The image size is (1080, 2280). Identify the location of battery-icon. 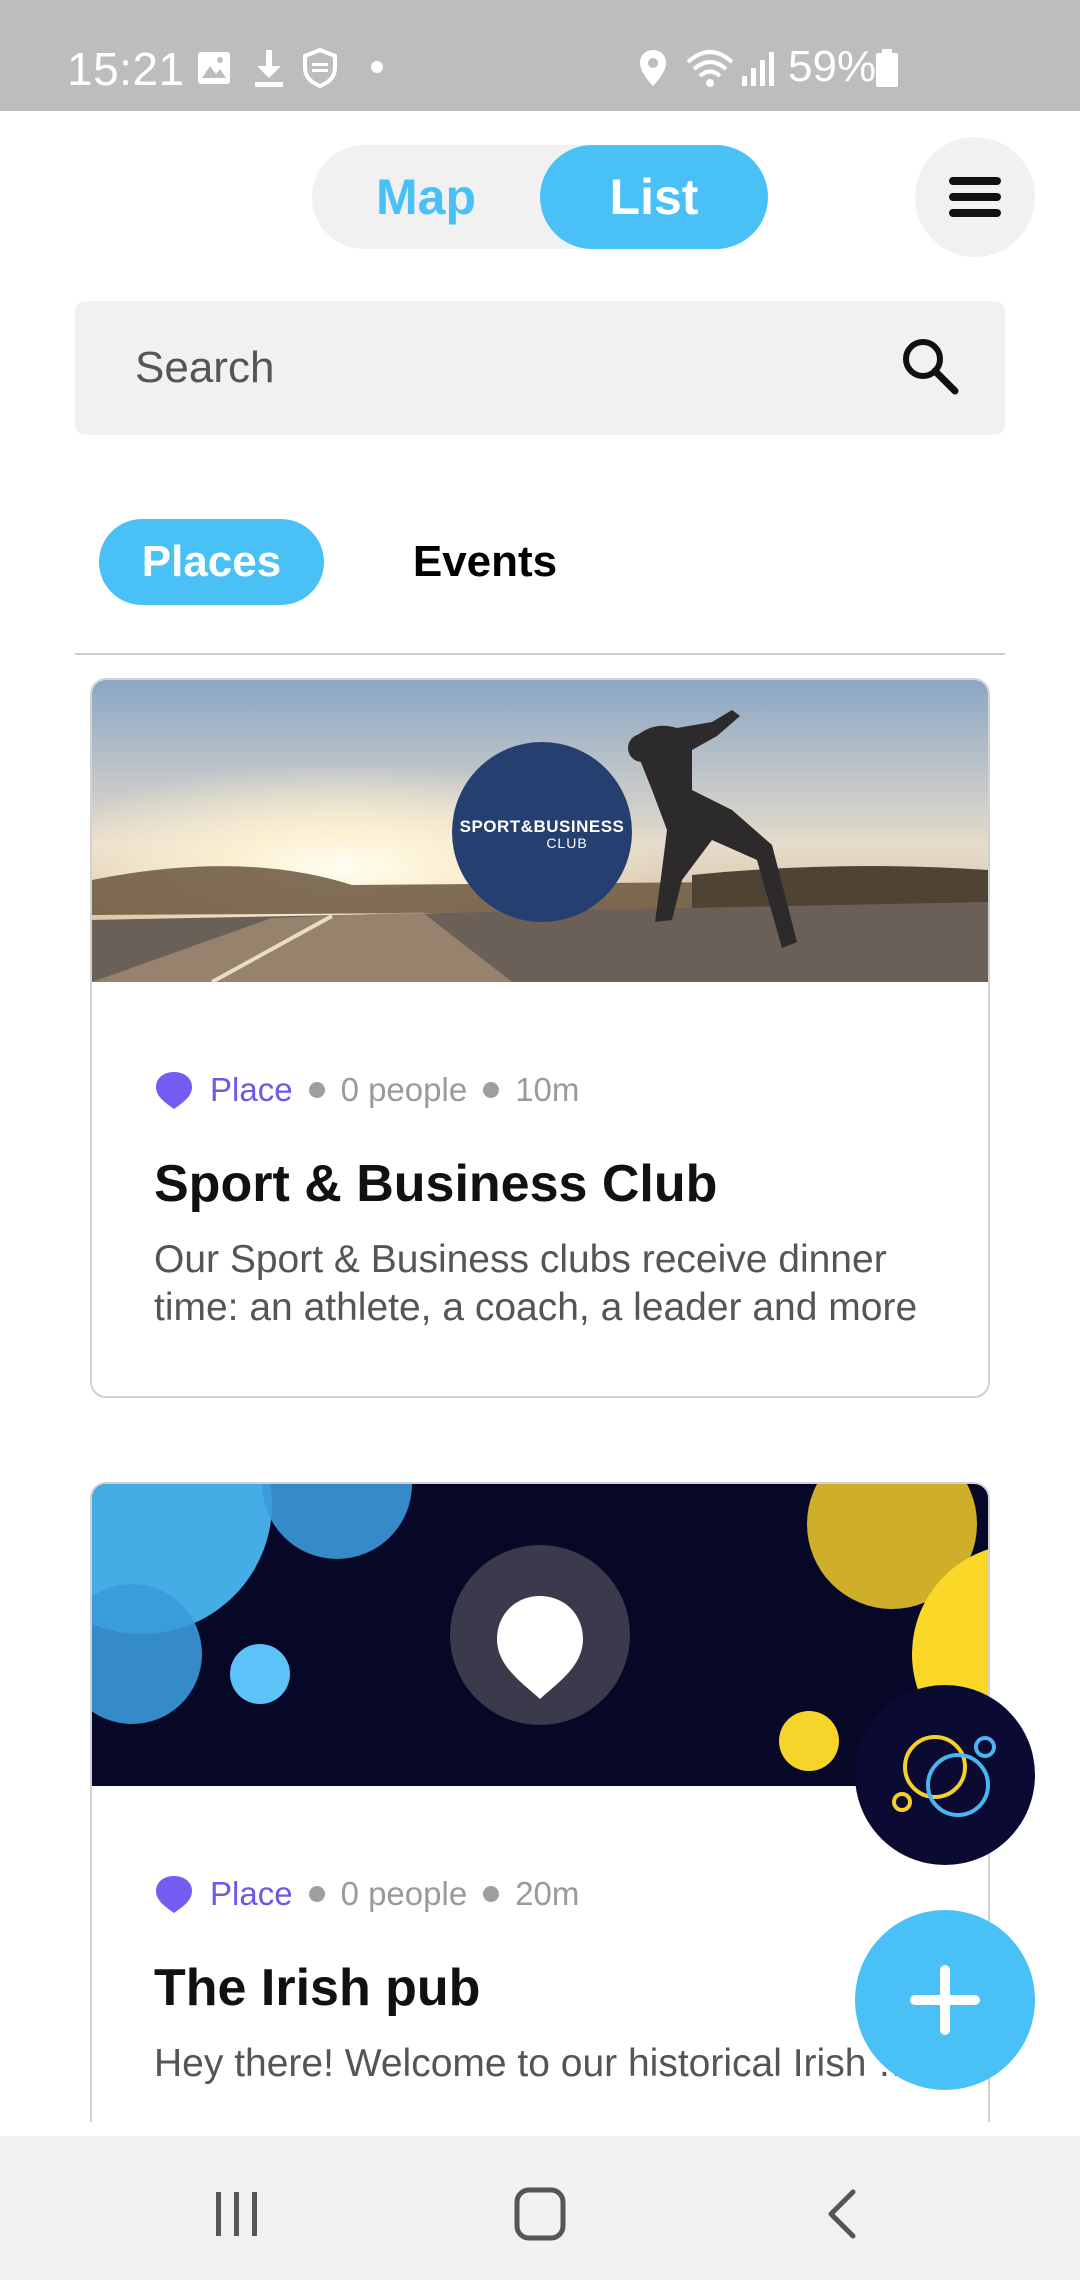
(887, 68).